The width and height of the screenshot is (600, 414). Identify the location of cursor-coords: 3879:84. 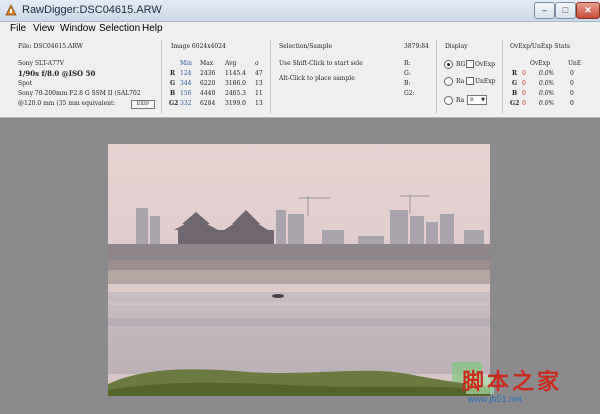
(416, 46).